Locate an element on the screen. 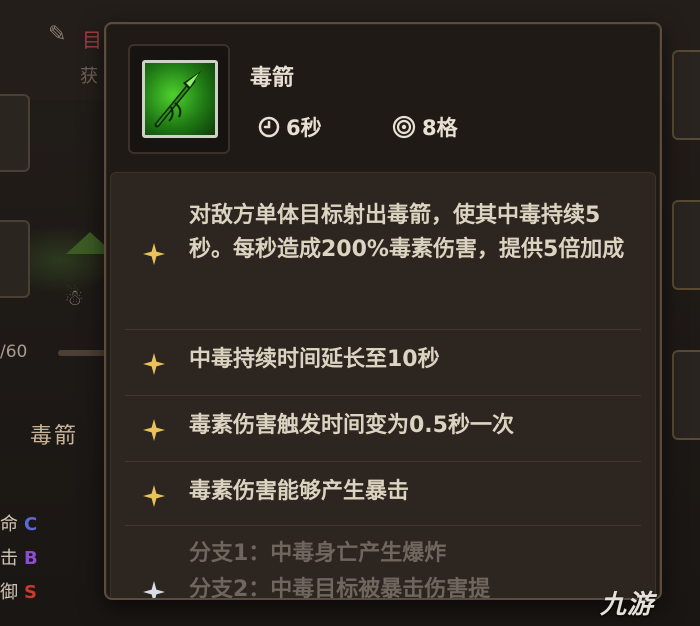 This screenshot has width=700, height=626. stat-grade: B is located at coordinates (31, 558).